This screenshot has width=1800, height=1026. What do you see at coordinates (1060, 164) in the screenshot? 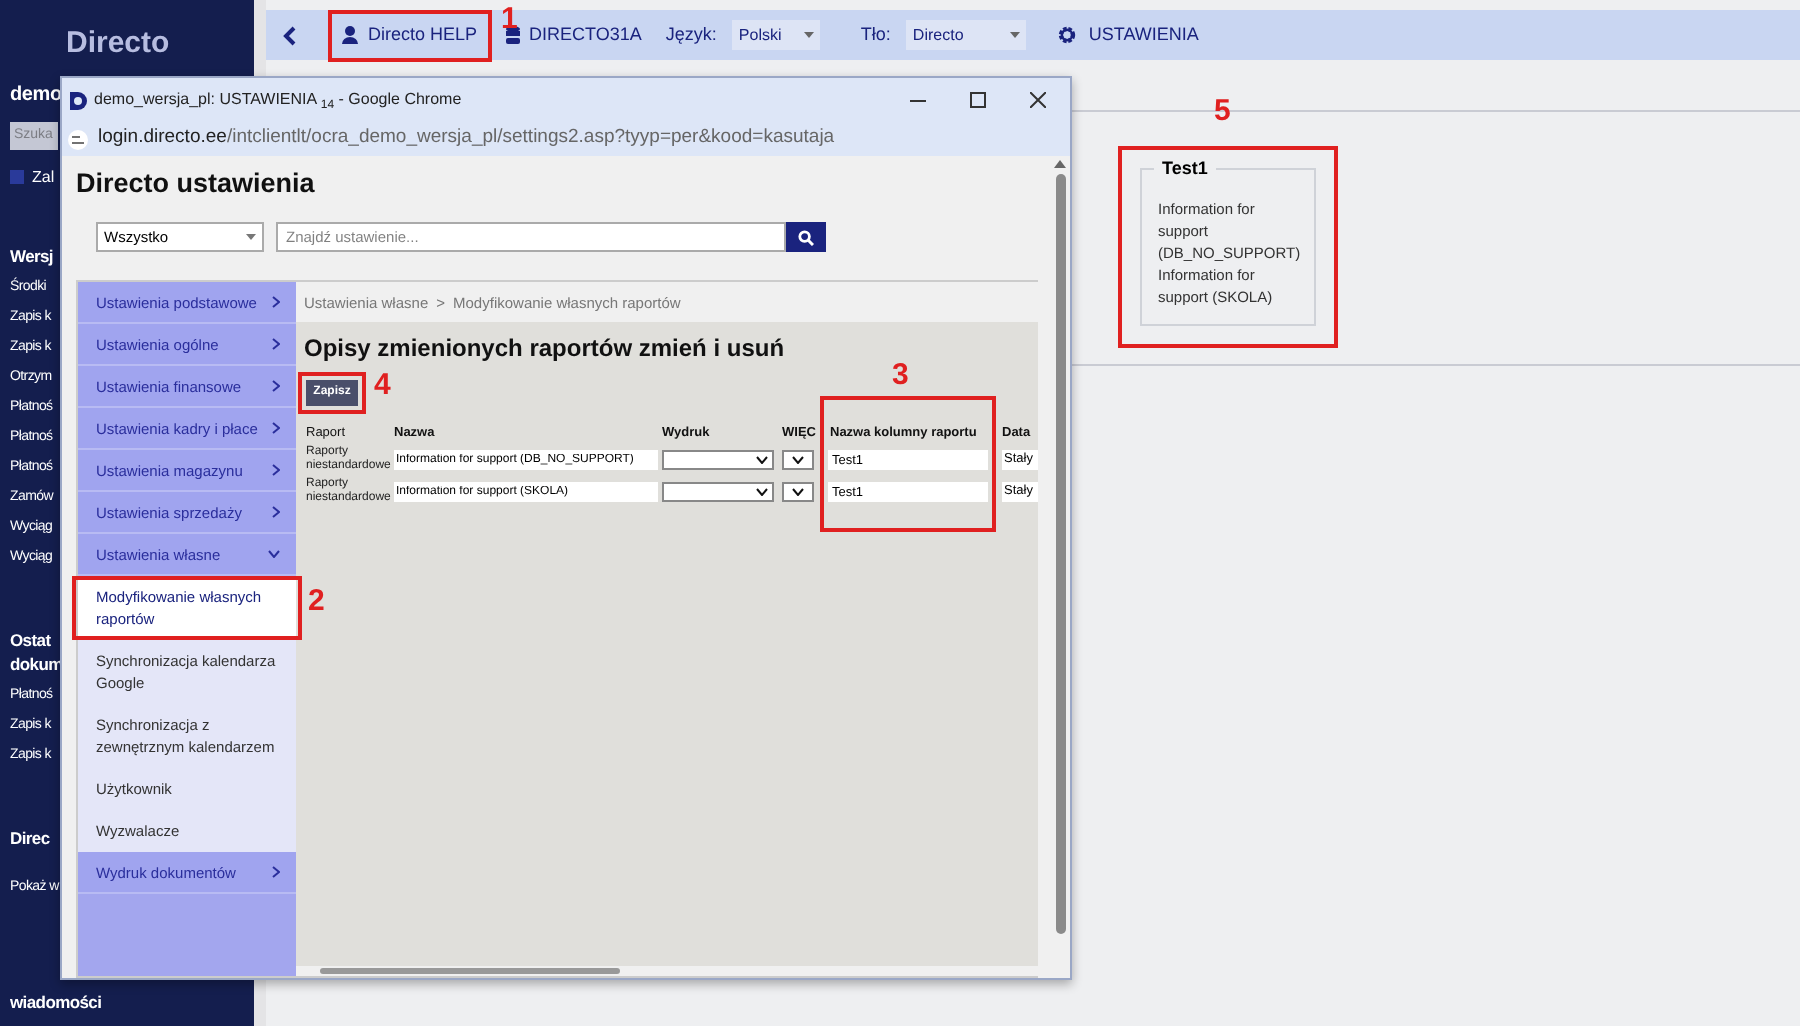
I see `scroll-up-icon` at bounding box center [1060, 164].